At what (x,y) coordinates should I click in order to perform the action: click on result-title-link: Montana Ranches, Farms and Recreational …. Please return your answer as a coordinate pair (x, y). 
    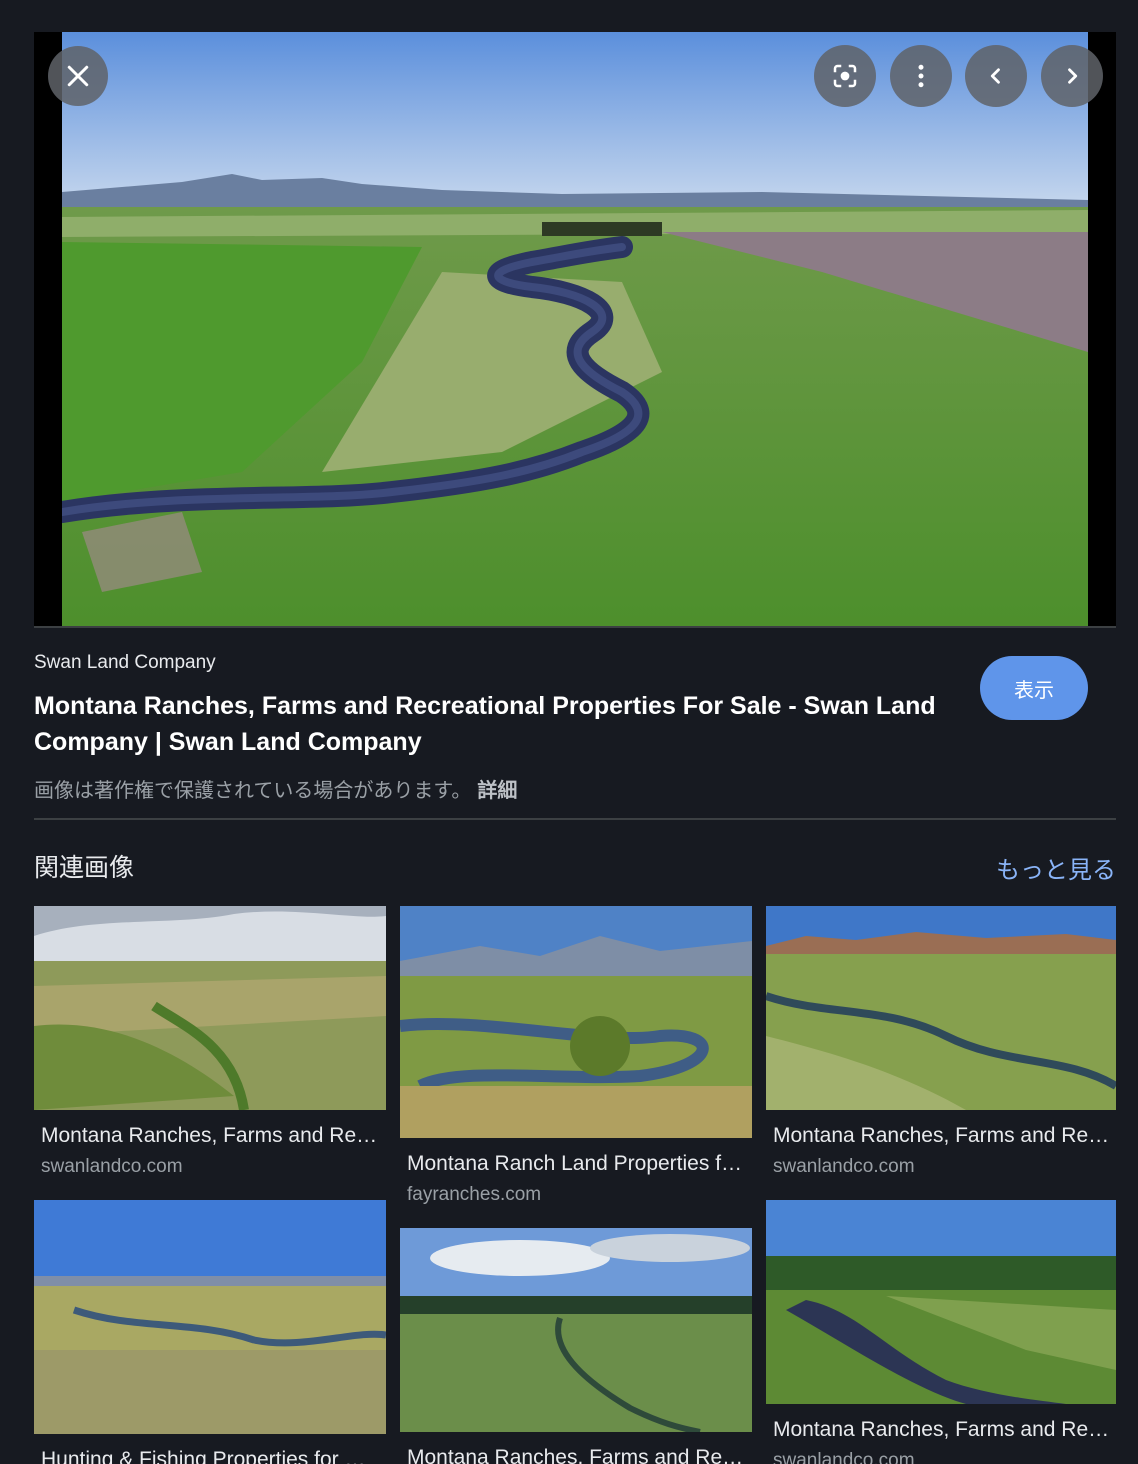
    Looking at the image, I should click on (494, 724).